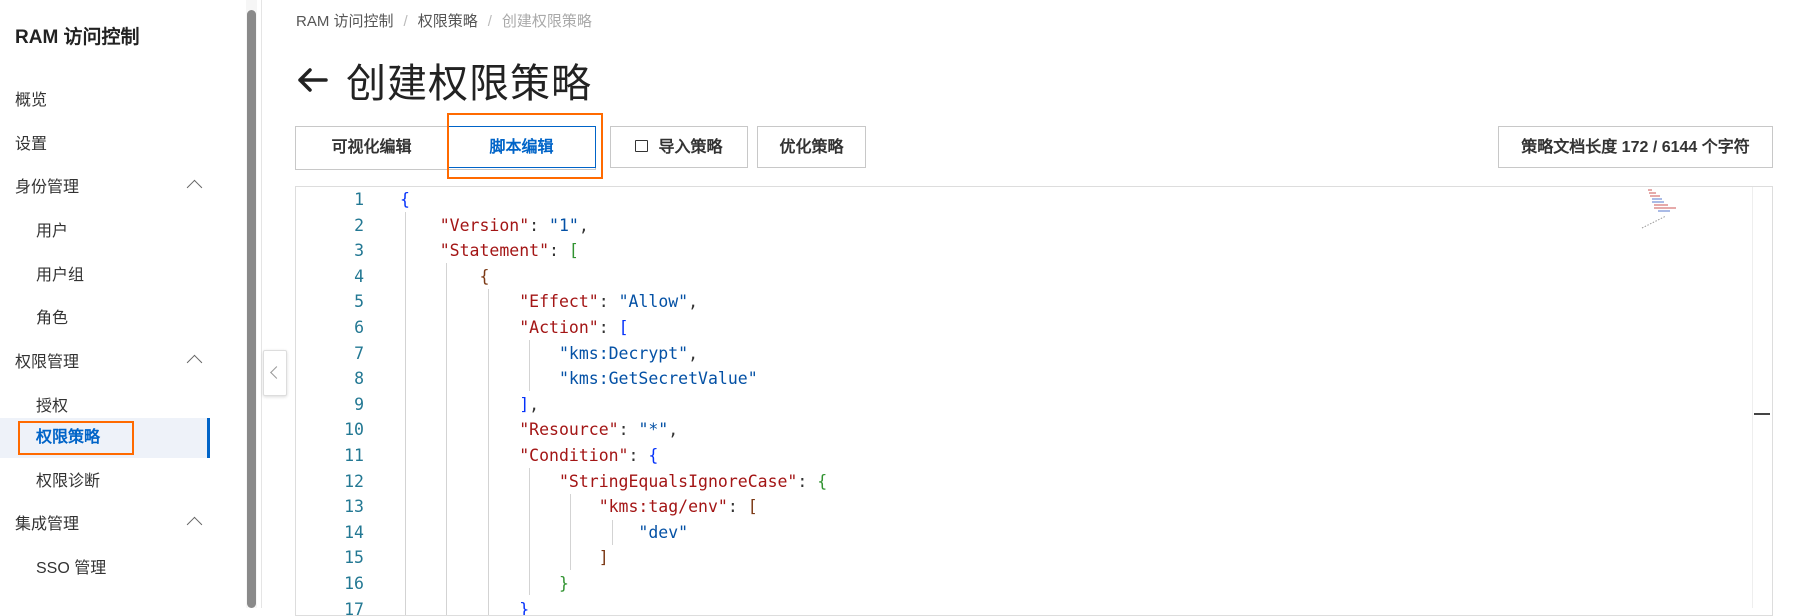 The width and height of the screenshot is (1799, 616). I want to click on code-token: "Condition", so click(574, 455).